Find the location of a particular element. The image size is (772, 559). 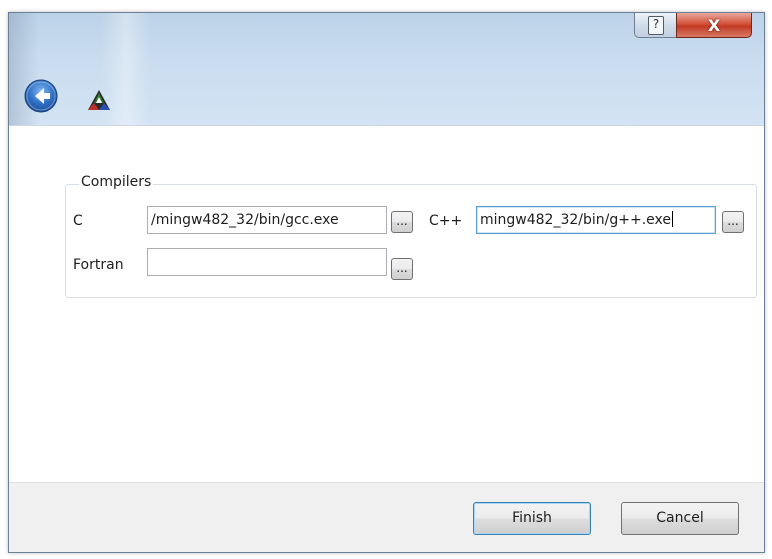

close-icon: X is located at coordinates (714, 25).